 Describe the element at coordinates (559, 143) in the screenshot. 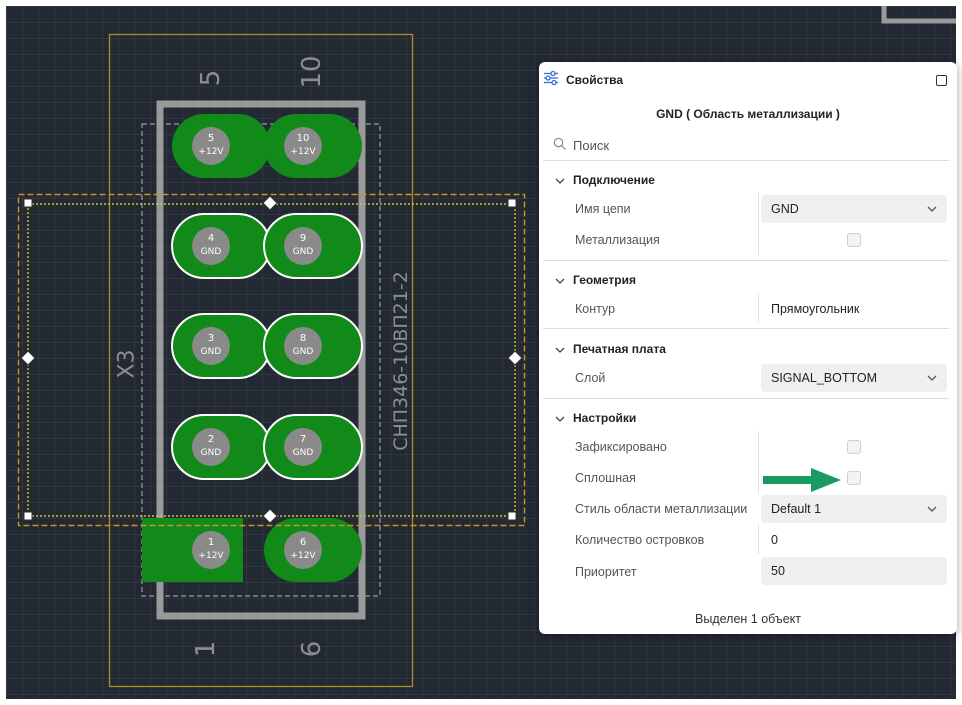

I see `search-icon` at that location.